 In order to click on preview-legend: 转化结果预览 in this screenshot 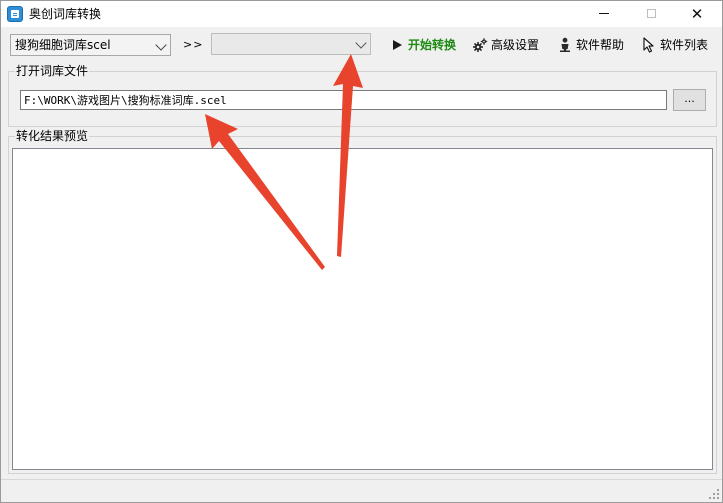, I will do `click(52, 136)`.